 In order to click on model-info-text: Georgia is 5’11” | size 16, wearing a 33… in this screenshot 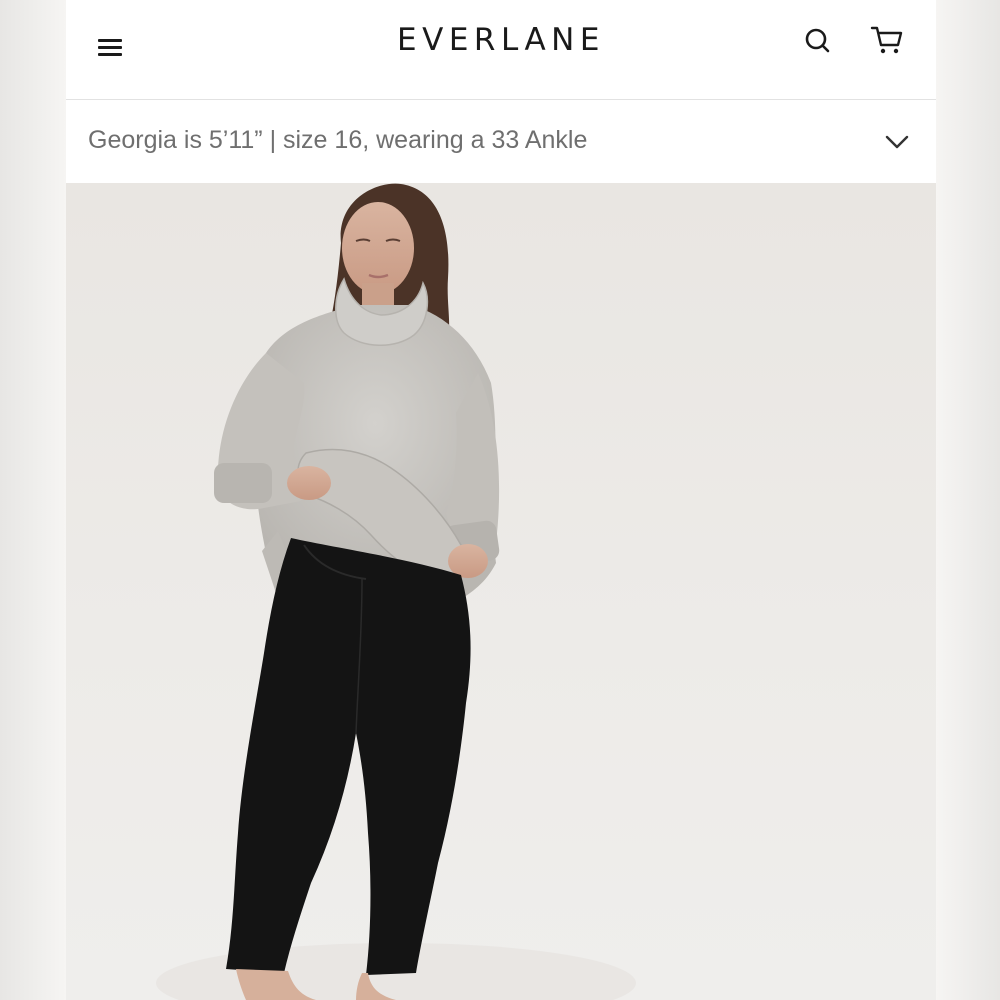, I will do `click(338, 140)`.